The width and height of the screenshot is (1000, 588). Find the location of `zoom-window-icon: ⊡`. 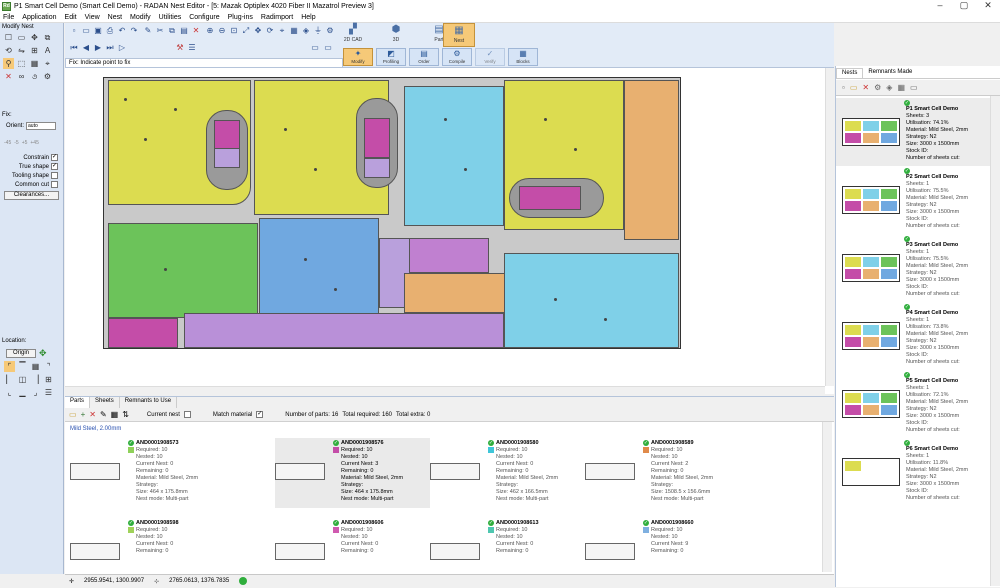

zoom-window-icon: ⊡ is located at coordinates (234, 30).